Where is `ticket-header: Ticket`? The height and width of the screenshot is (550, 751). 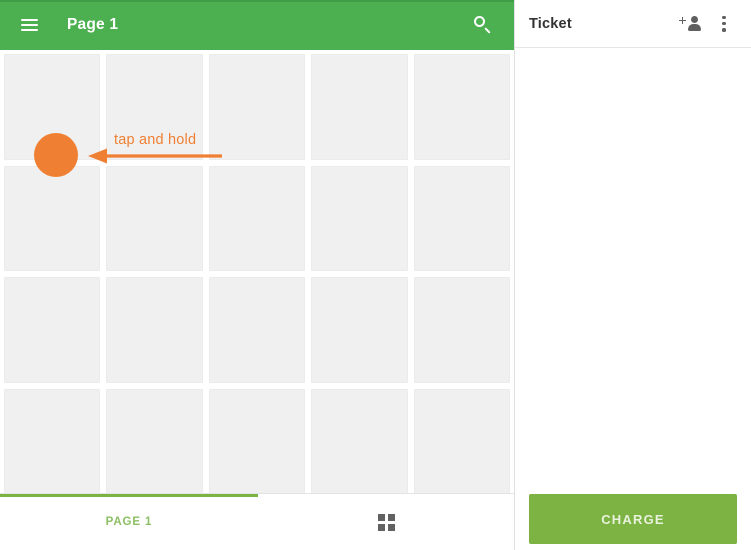 ticket-header: Ticket is located at coordinates (633, 24).